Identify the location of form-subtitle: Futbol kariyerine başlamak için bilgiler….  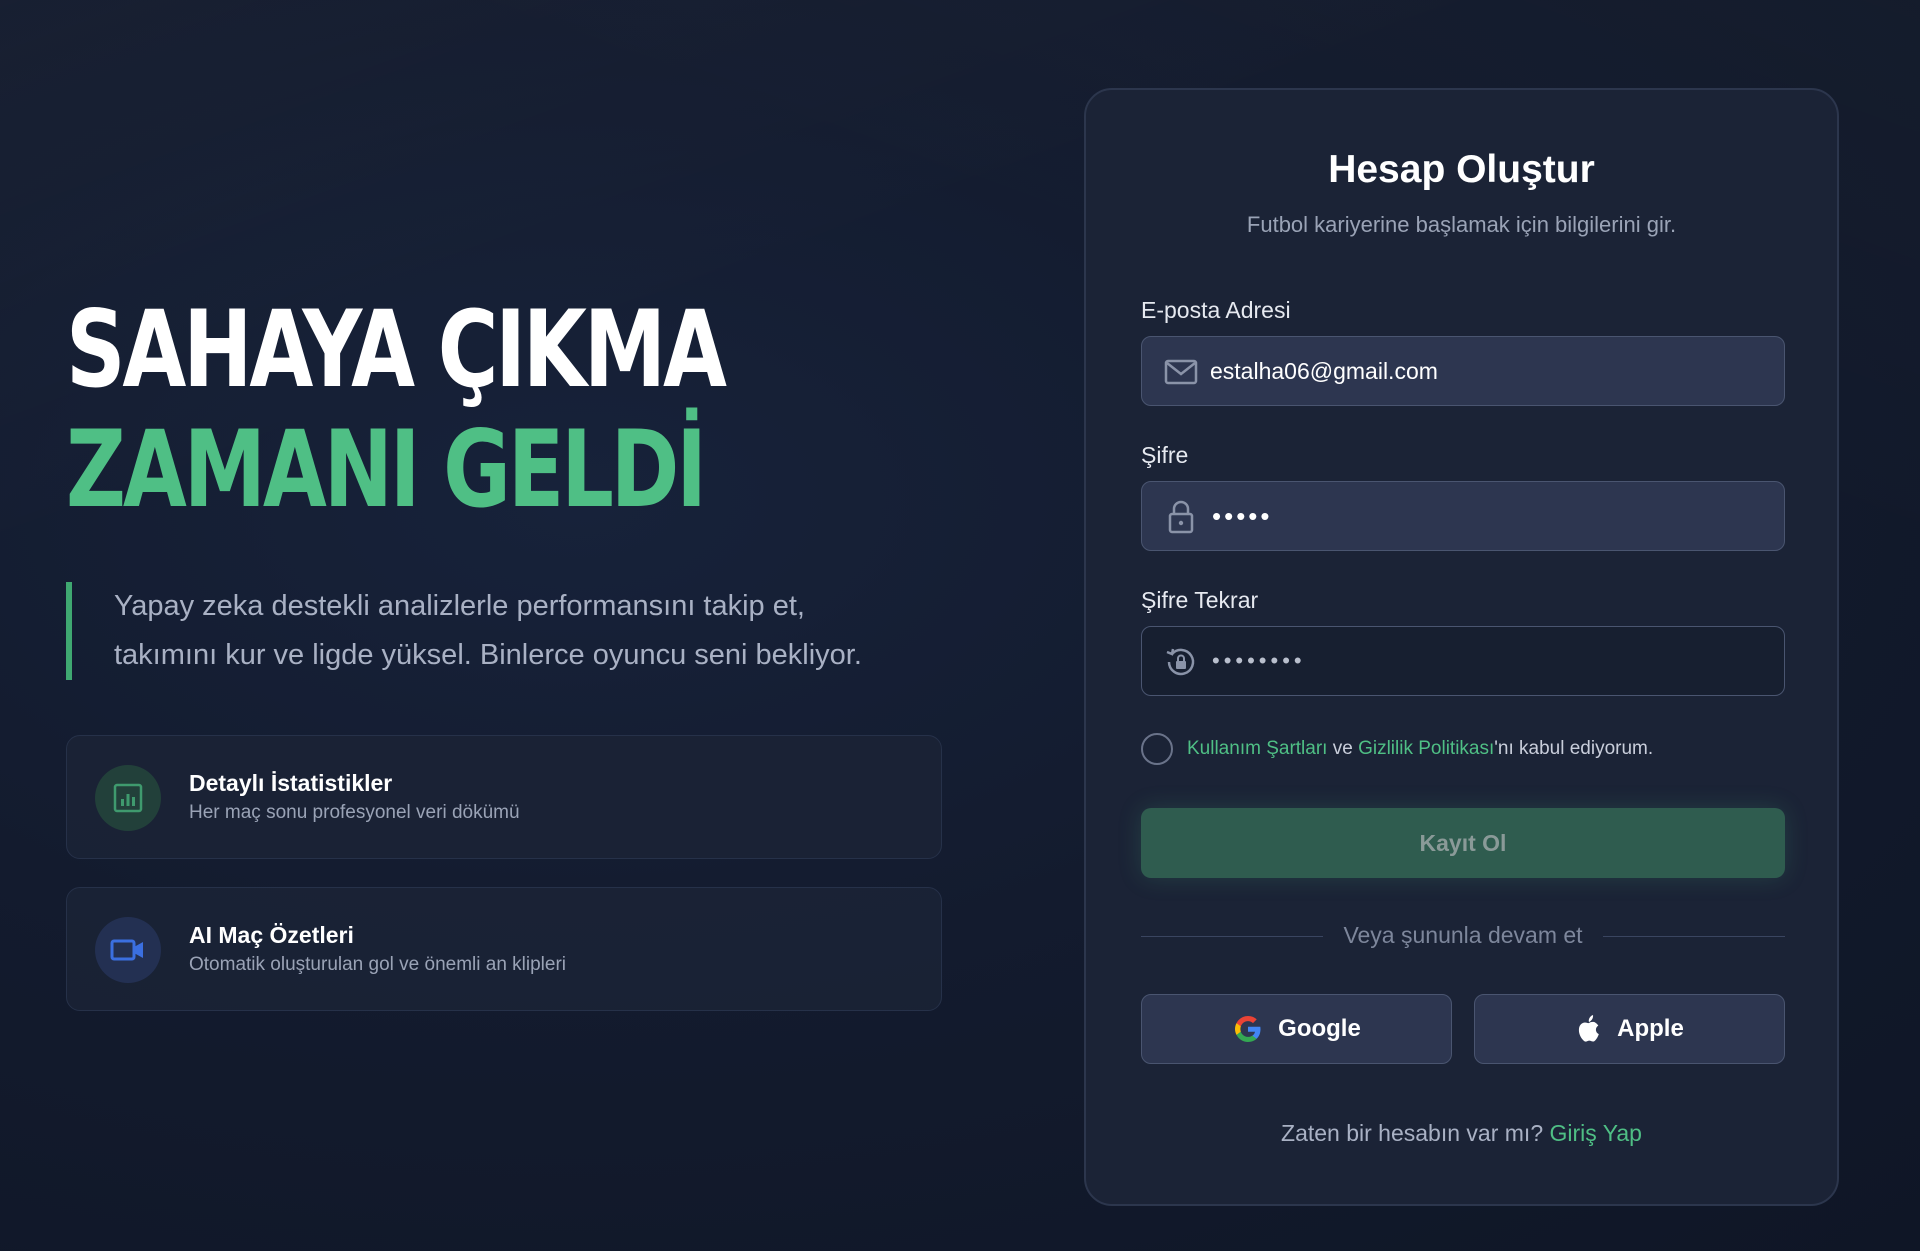
(1461, 224).